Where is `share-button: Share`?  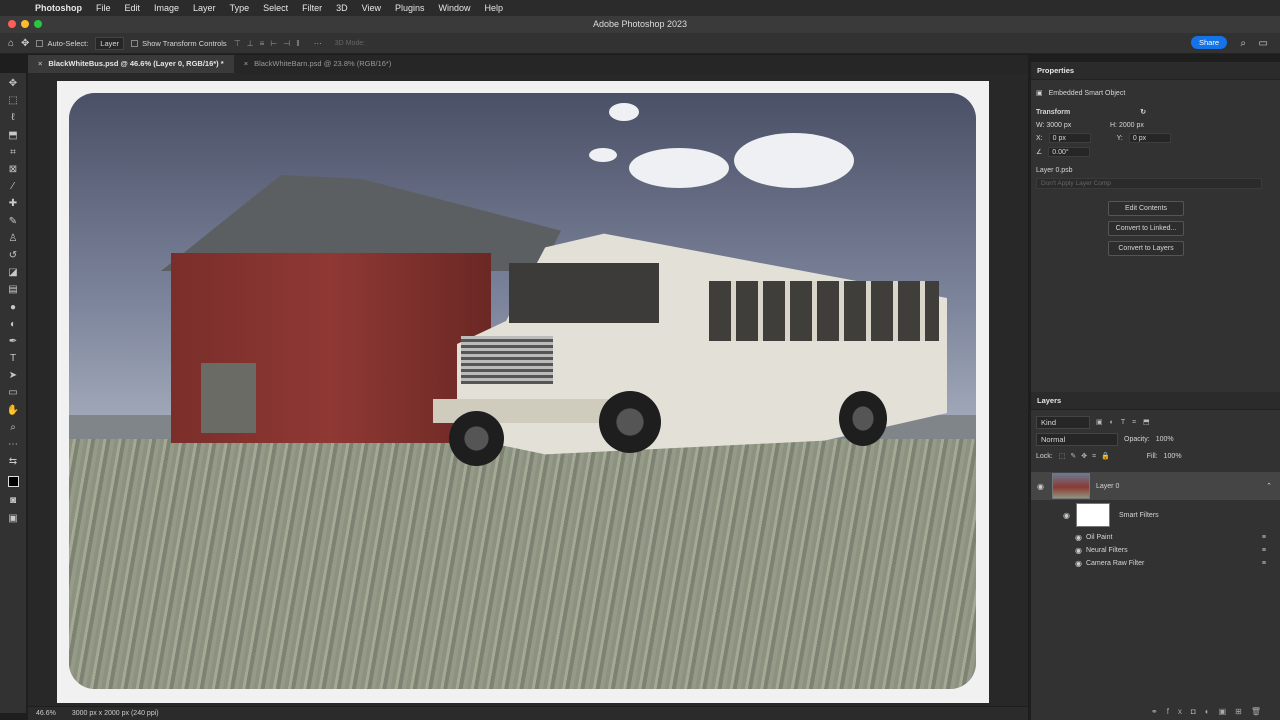
share-button: Share is located at coordinates (1208, 42).